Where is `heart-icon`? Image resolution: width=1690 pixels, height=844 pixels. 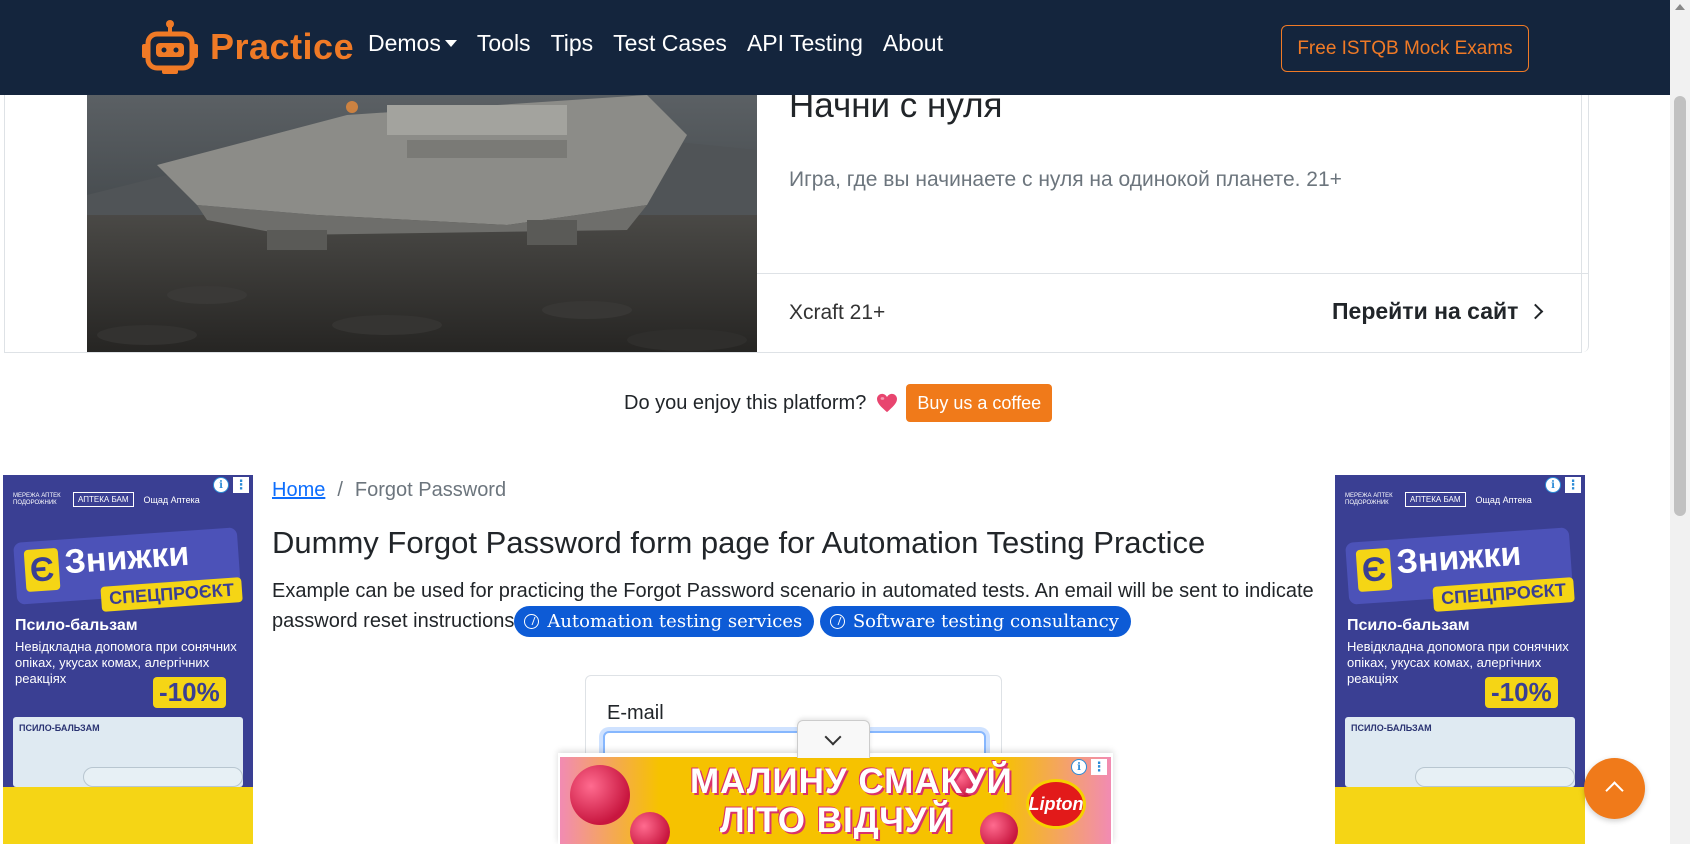 heart-icon is located at coordinates (887, 403).